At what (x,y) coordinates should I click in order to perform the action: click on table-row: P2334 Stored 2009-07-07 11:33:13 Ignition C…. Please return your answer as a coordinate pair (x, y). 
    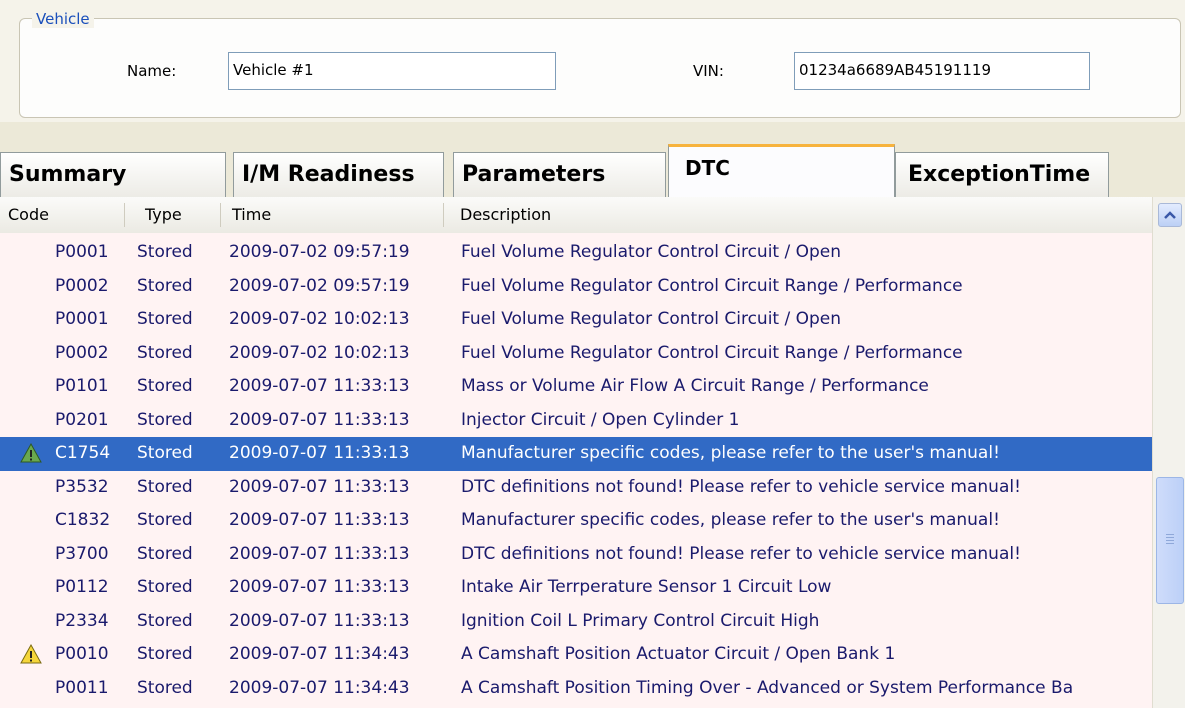
    Looking at the image, I should click on (576, 622).